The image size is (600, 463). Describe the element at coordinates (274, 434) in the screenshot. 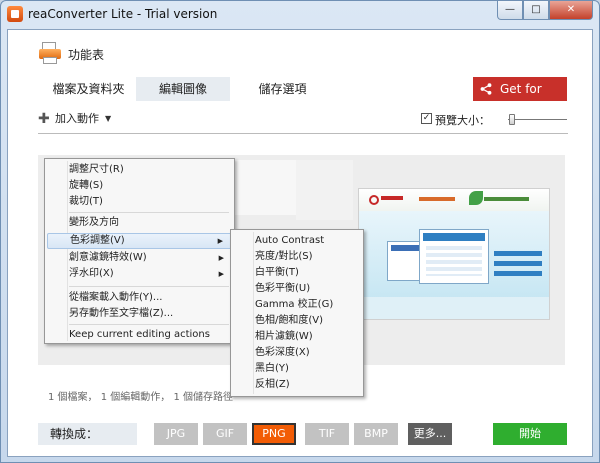

I see `format-png-button: PNG` at that location.